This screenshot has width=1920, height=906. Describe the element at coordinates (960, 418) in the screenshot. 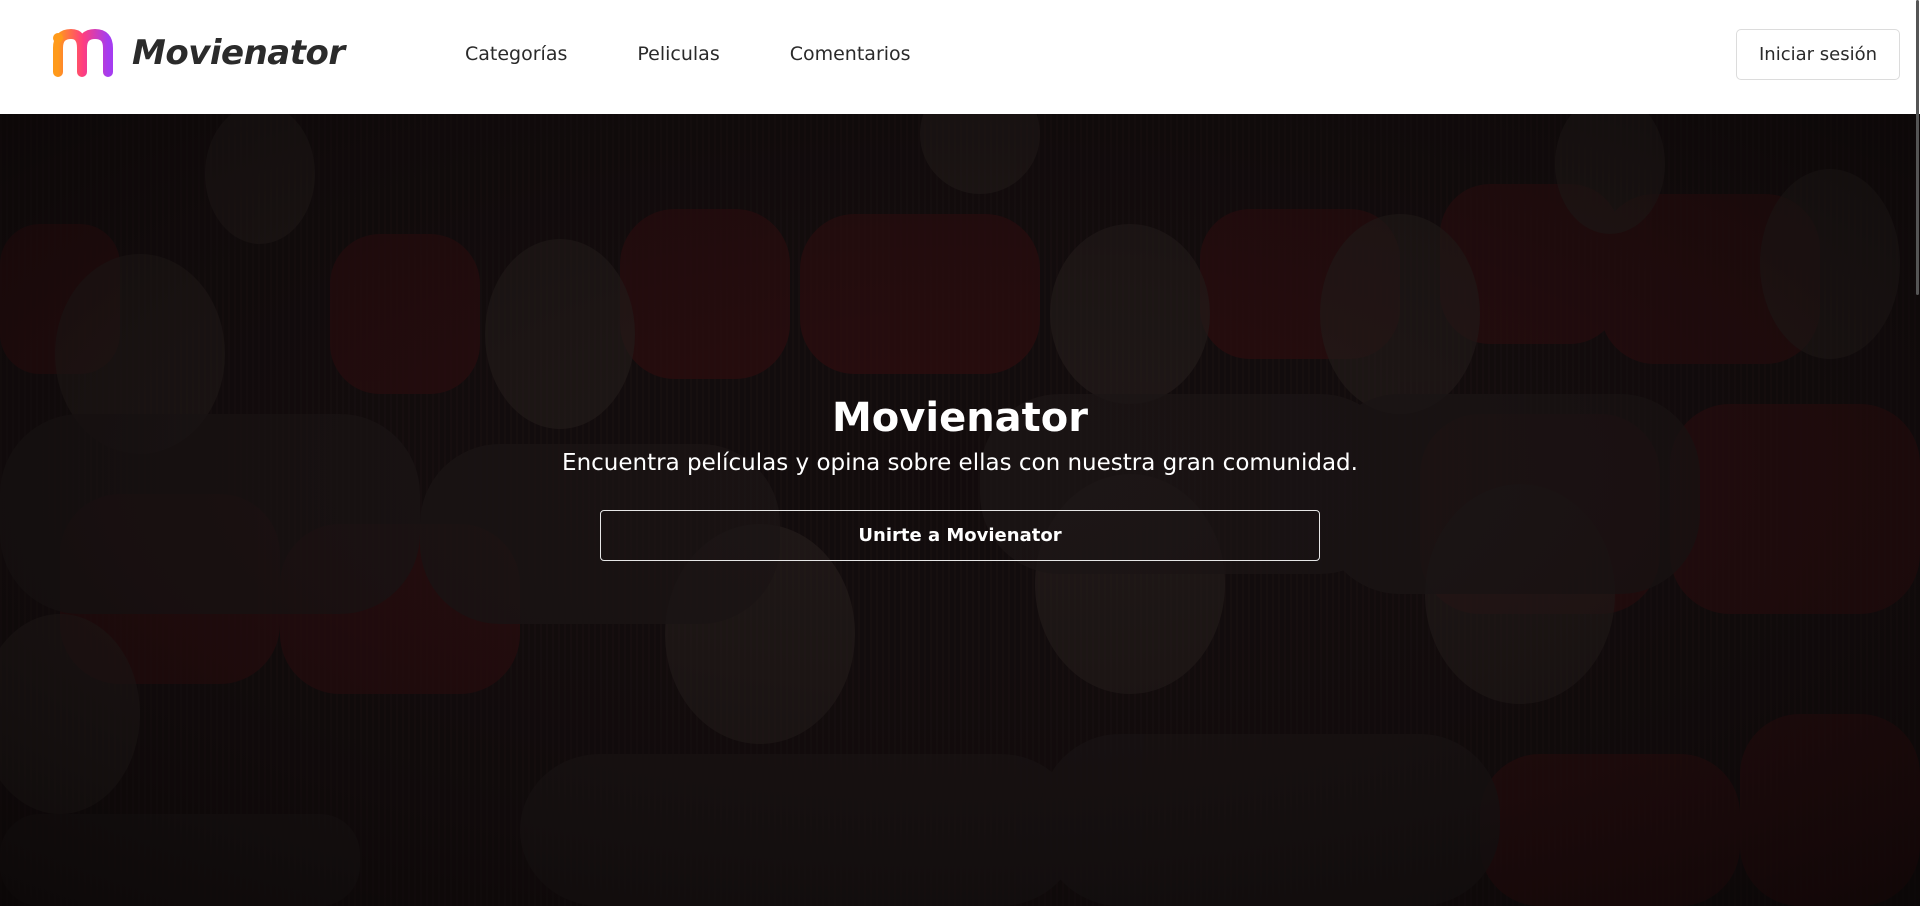

I see `hero-title: Movienator` at that location.